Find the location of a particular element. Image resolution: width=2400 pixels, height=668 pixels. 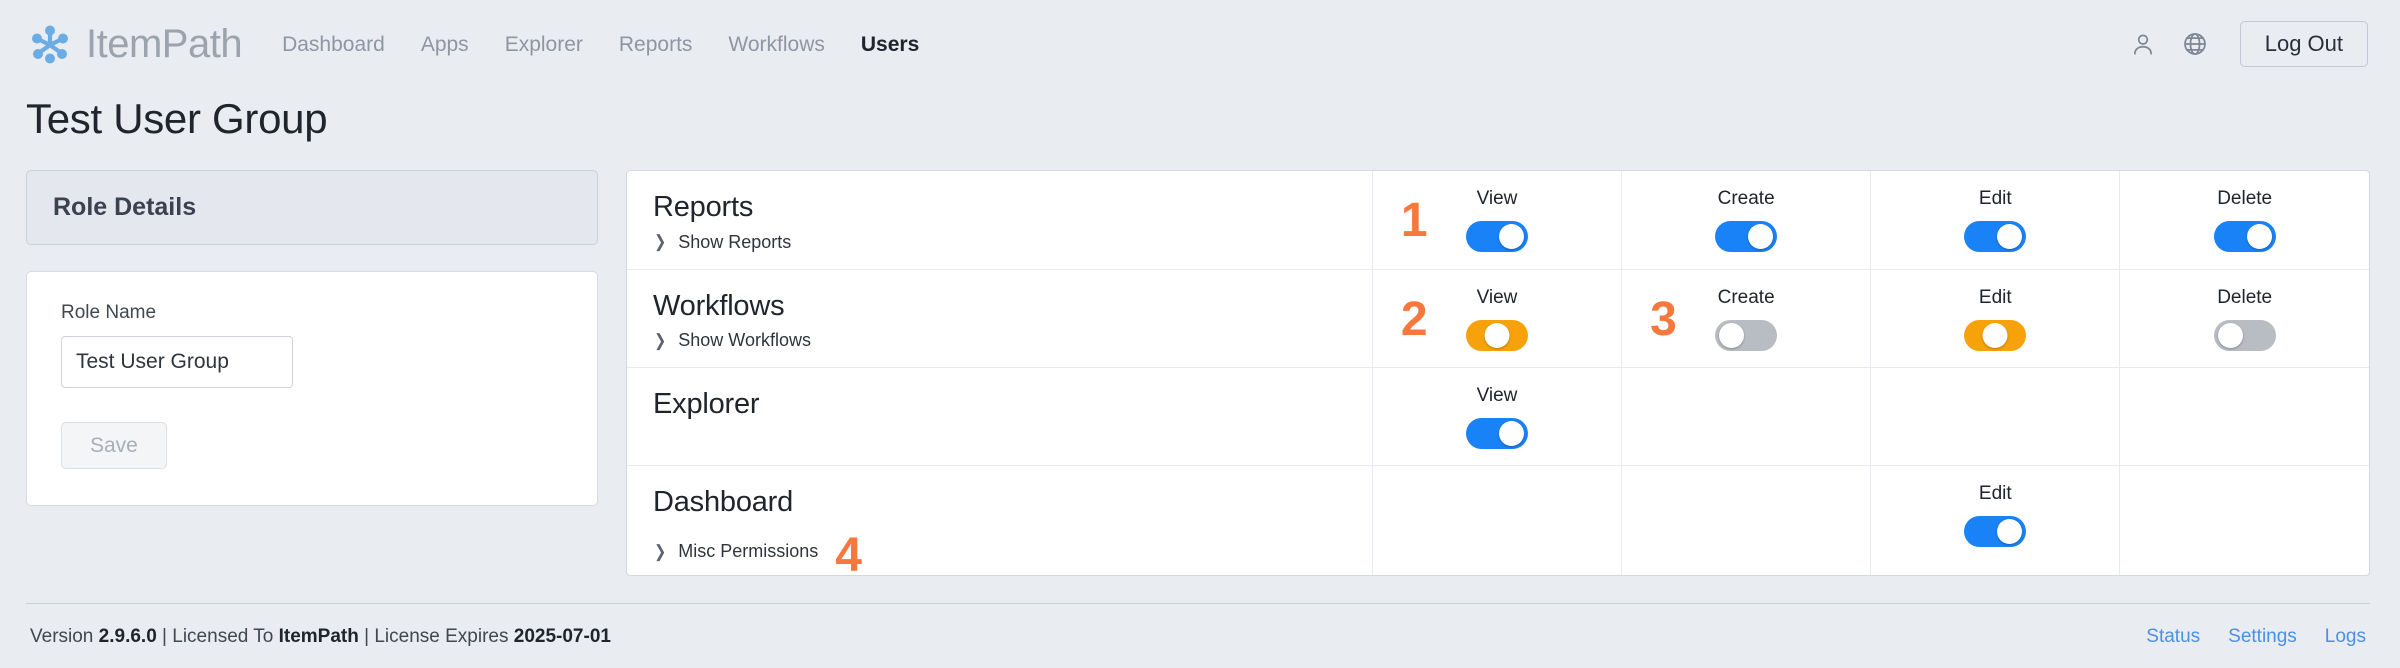

permission-module-cell: Explorer is located at coordinates (1000, 416).